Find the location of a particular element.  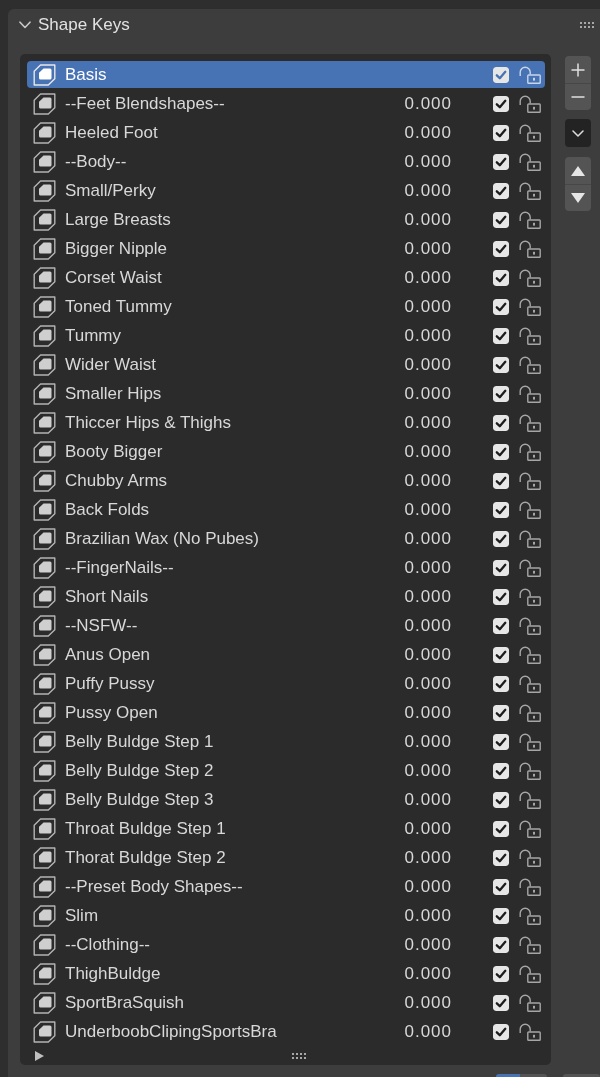

move-down-button is located at coordinates (578, 197).